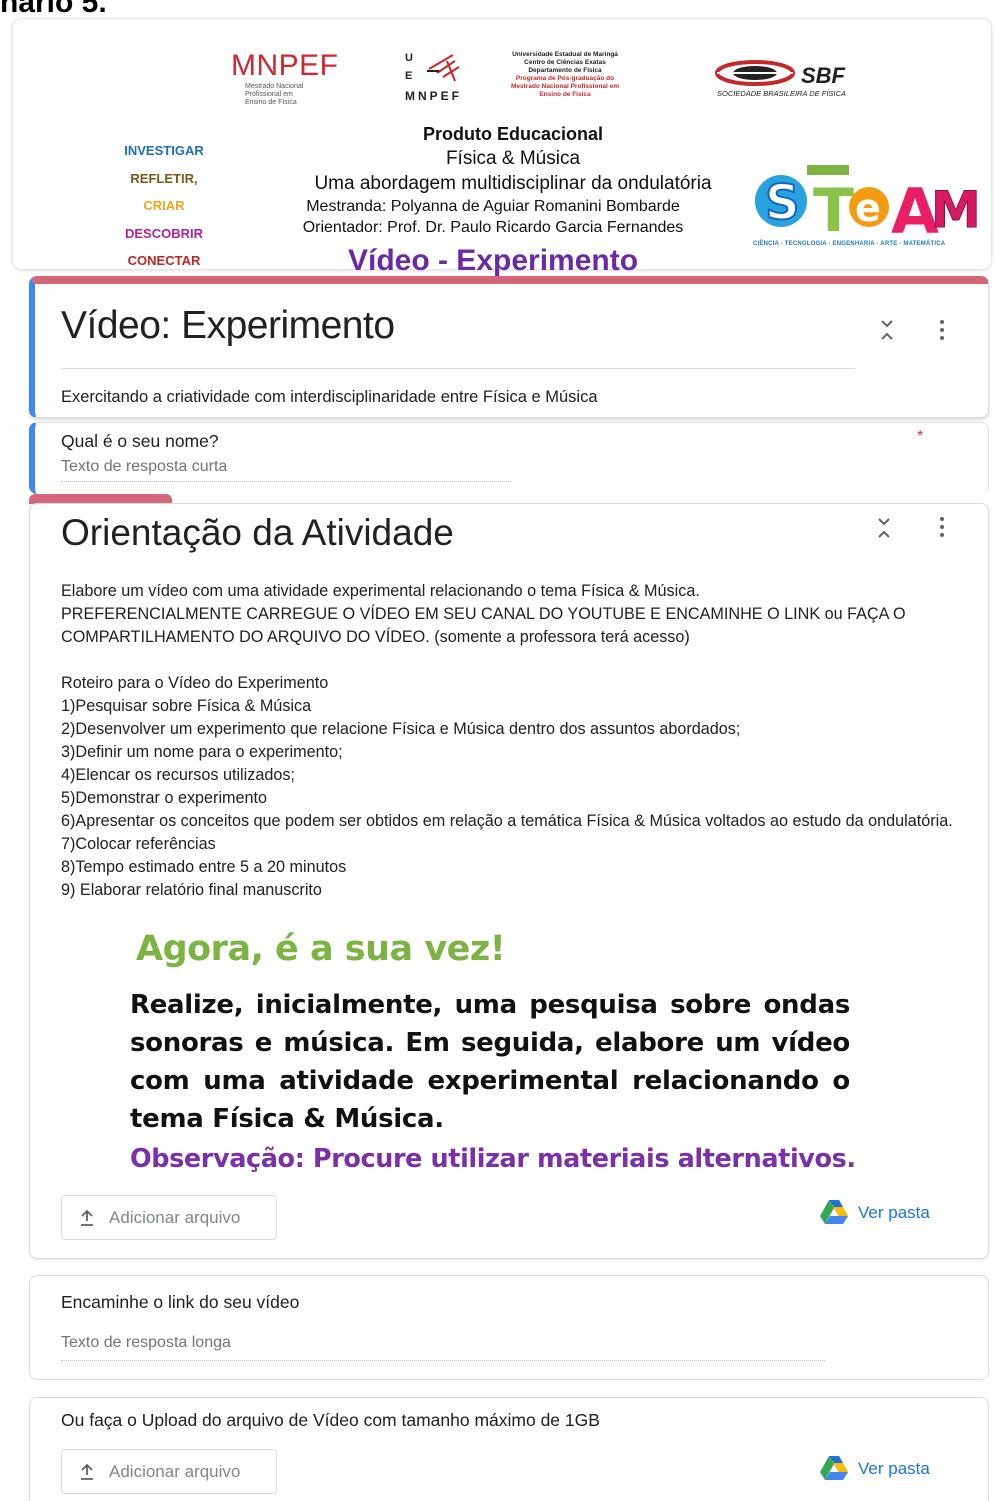 This screenshot has width=994, height=1501. Describe the element at coordinates (178, 775) in the screenshot. I see `list-item: 4)Elencar os recursos utilizados;` at that location.